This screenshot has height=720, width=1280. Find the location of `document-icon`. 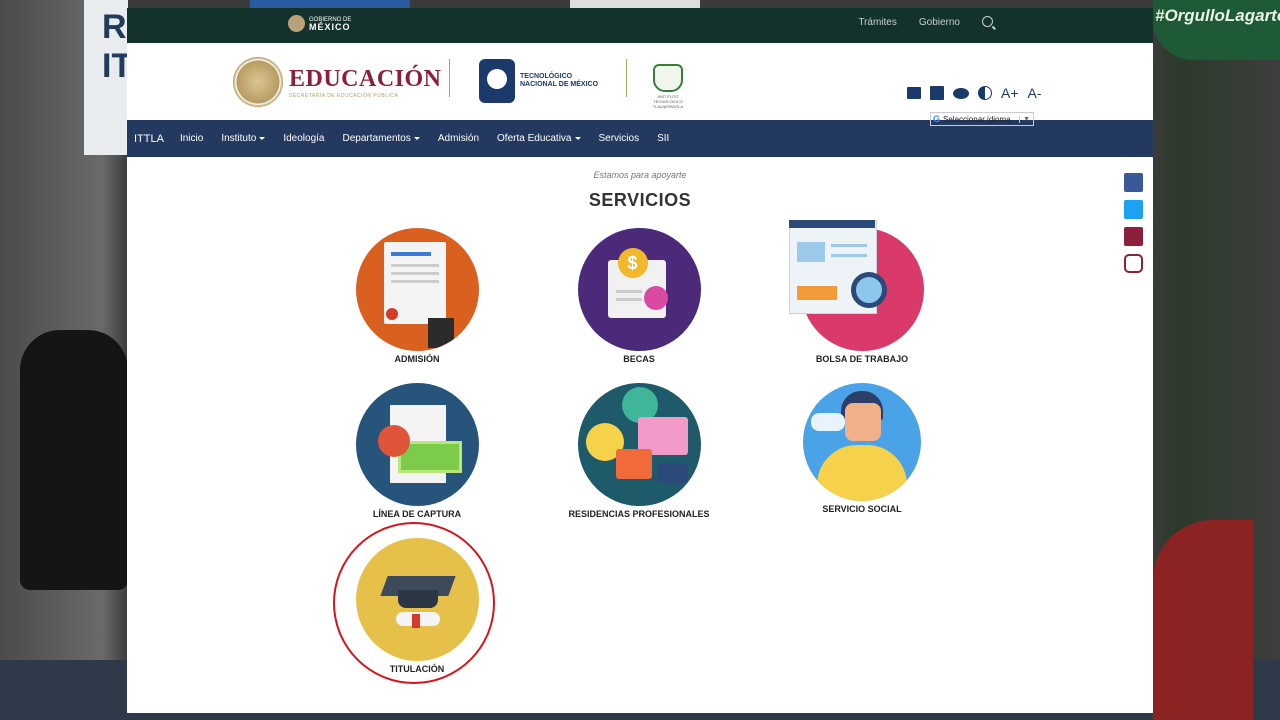

document-icon is located at coordinates (417, 289).